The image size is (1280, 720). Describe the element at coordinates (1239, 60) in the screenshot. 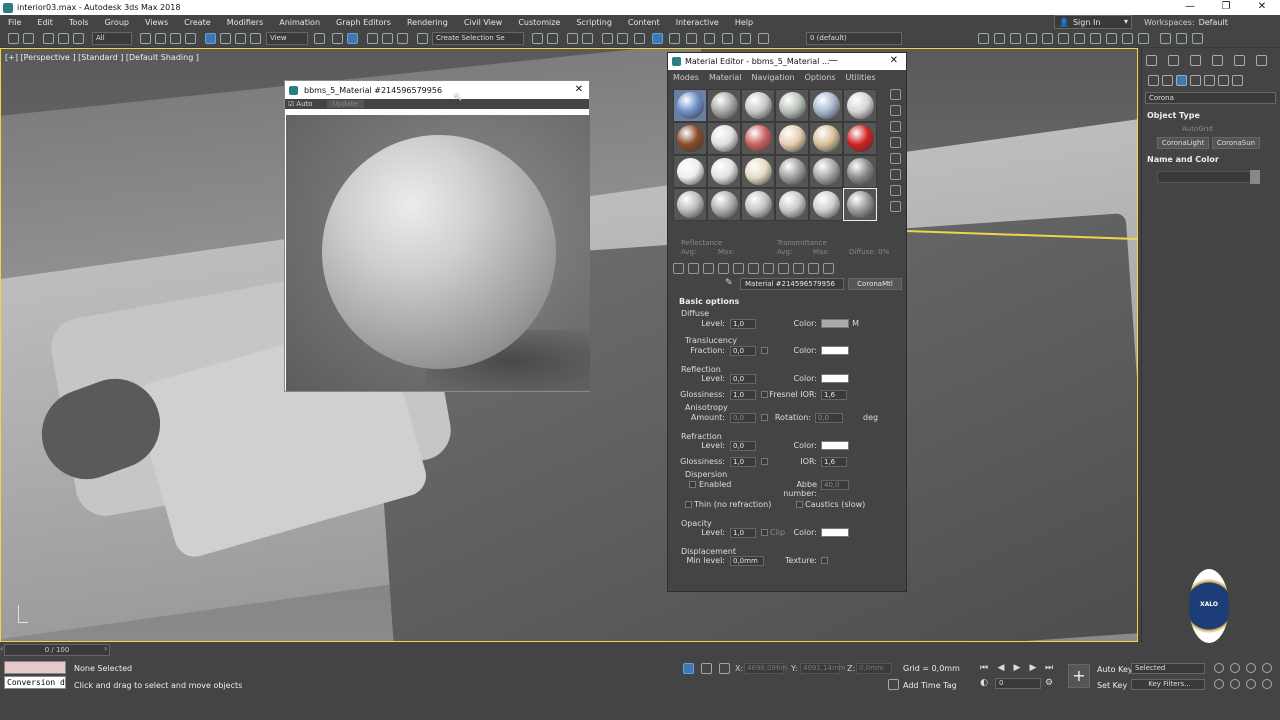

I see `display-tab-icon` at that location.